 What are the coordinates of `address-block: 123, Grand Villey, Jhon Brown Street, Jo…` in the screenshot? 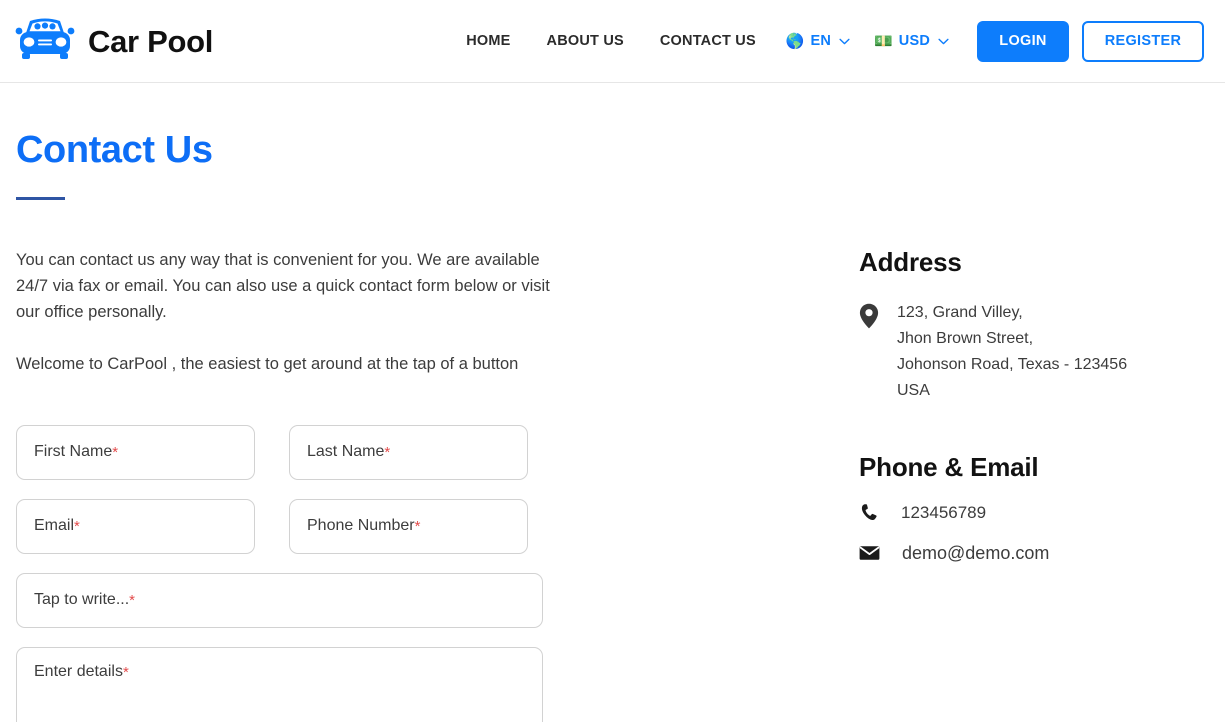 It's located at (1034, 352).